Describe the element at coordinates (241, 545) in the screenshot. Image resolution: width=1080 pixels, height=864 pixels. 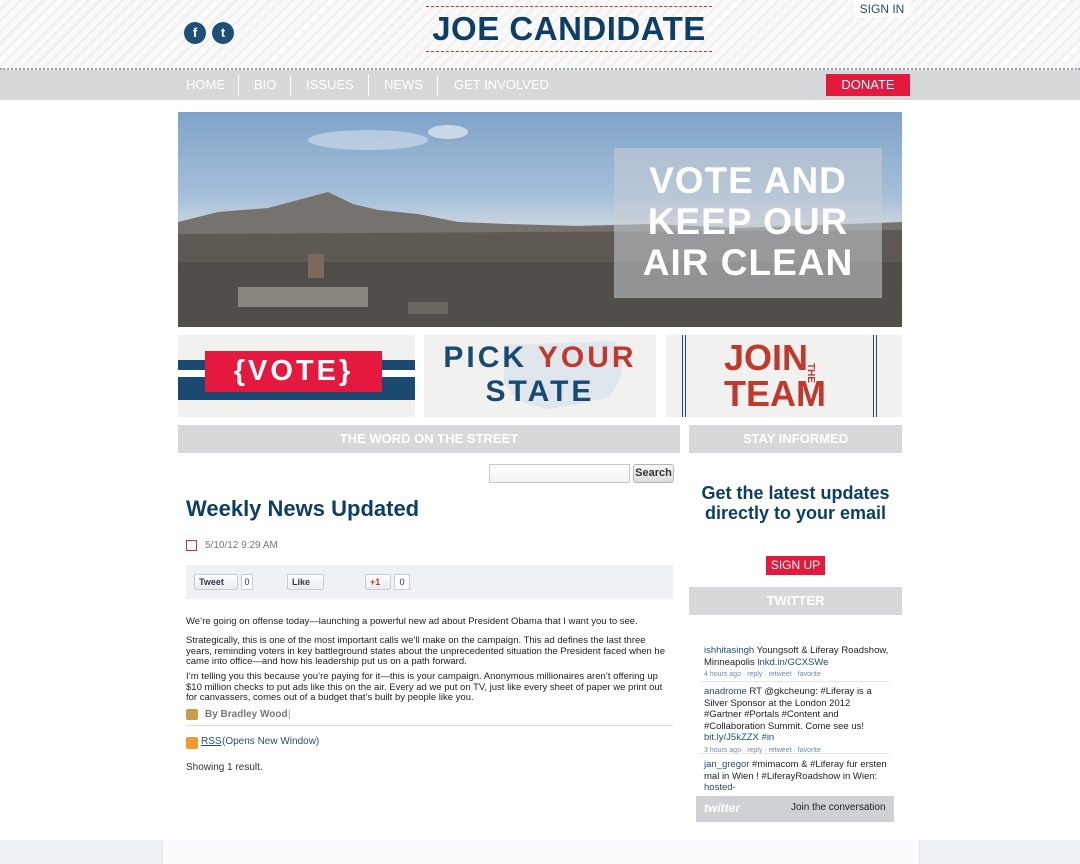
I see `post-date: 5/10/12 9:29 AM` at that location.